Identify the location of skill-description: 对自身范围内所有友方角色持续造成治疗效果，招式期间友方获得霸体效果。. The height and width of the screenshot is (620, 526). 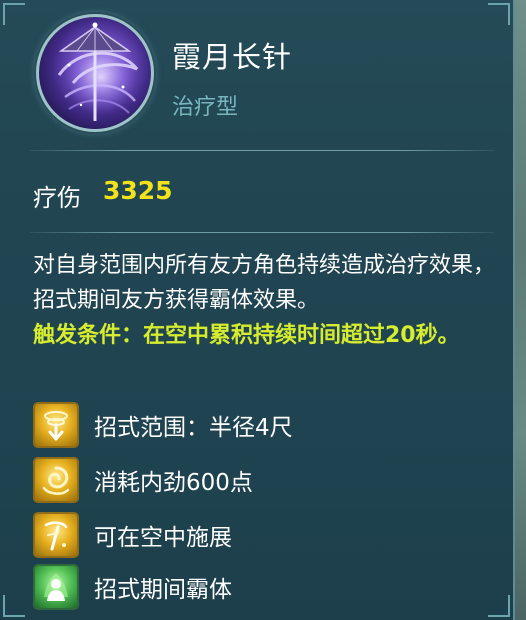
(264, 283).